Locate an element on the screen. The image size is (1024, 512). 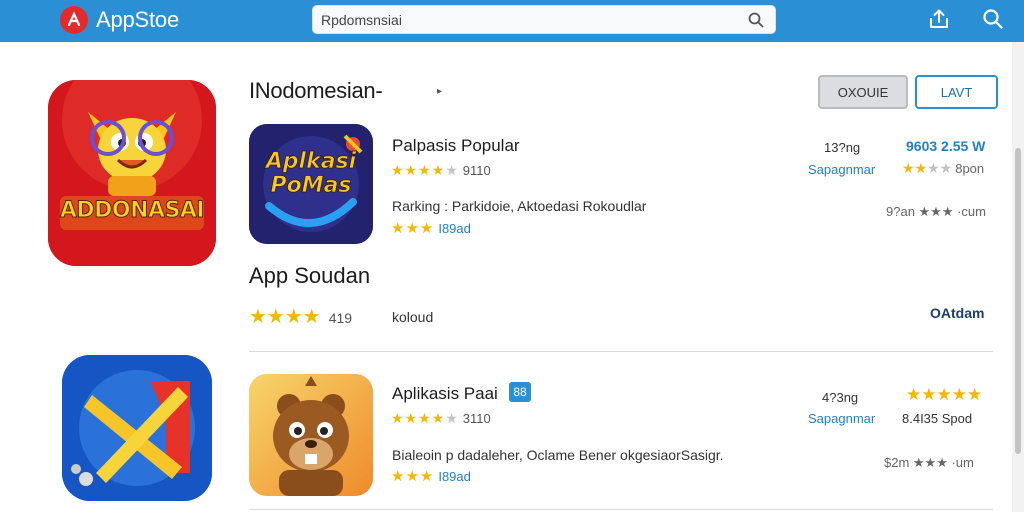
app-description: Rarking : Parkidoie, Aktoedasi Rokoudlar is located at coordinates (519, 206).